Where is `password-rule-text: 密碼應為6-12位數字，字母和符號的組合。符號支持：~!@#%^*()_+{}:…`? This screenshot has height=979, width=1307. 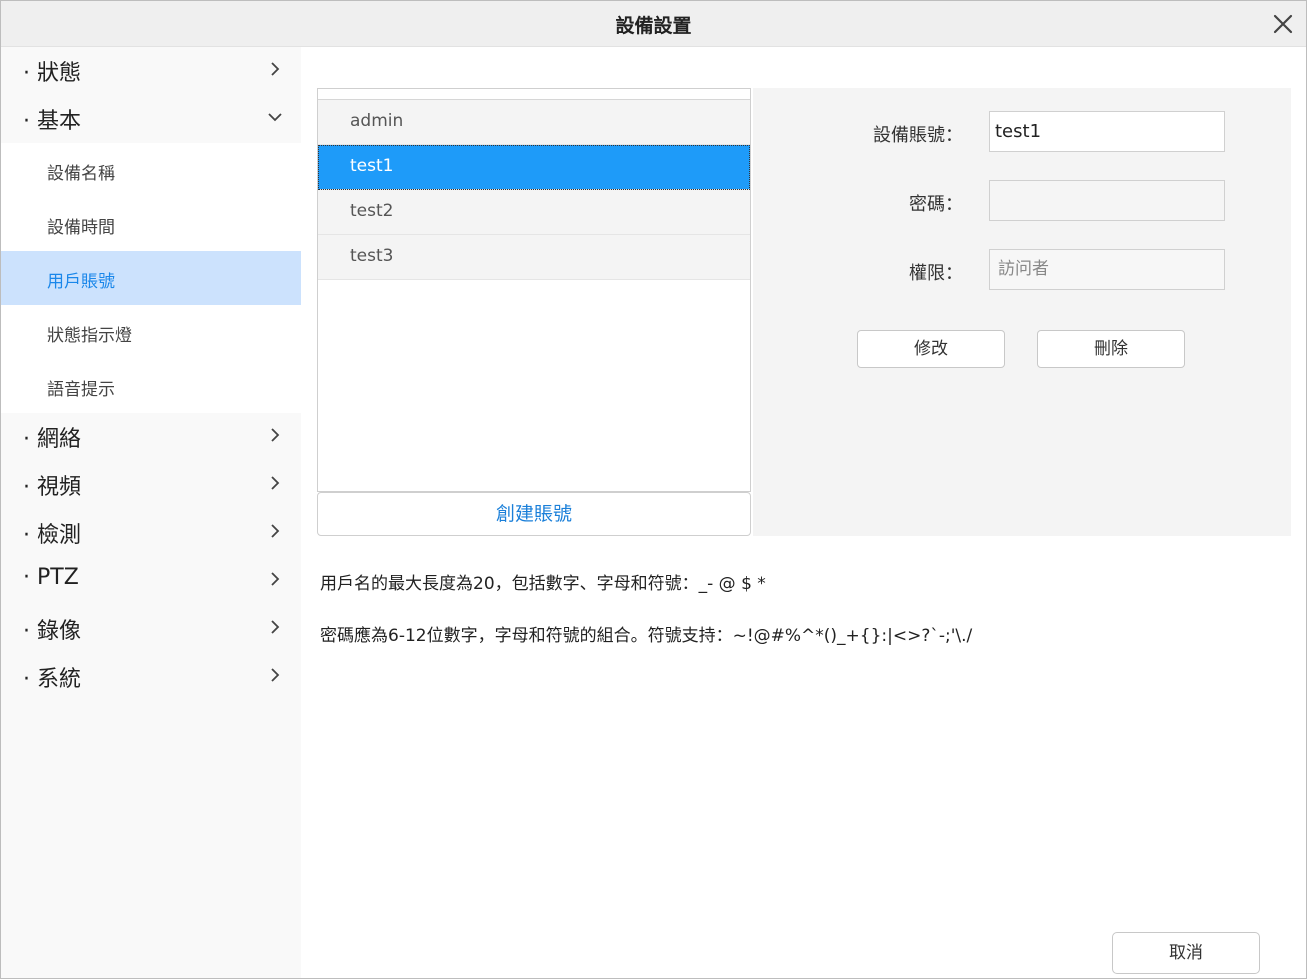
password-rule-text: 密碼應為6-12位數字，字母和符號的組合。符號支持：~!@#%^*()_+{}:… is located at coordinates (646, 636).